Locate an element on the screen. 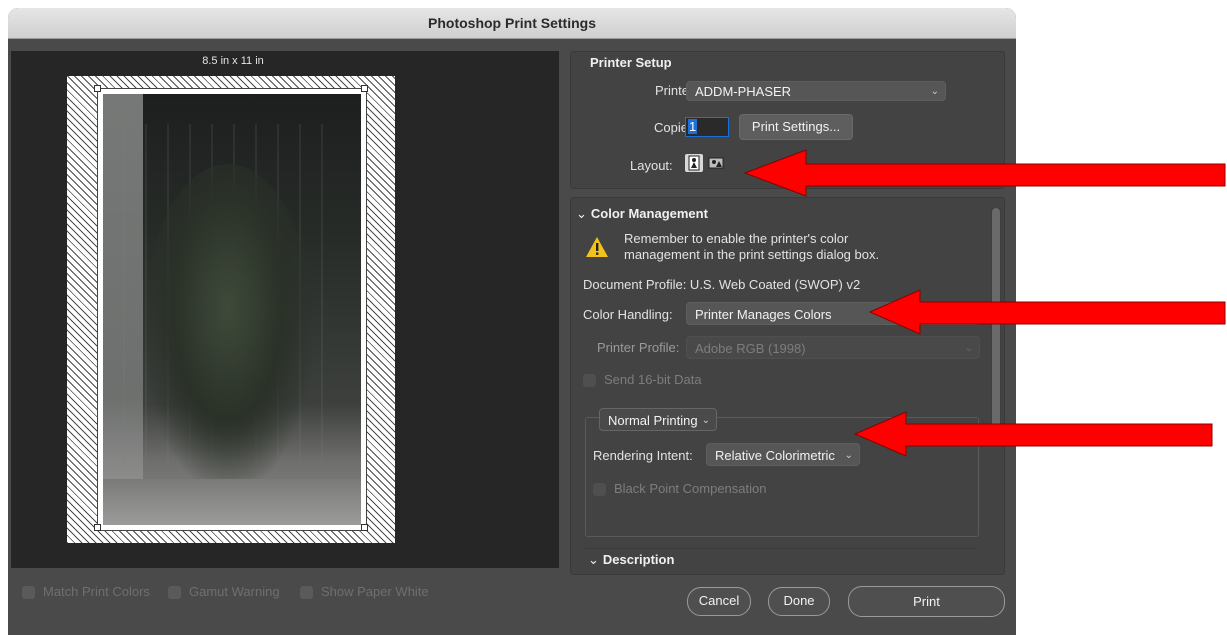  arrow-rendering-intent is located at coordinates (1033, 434).